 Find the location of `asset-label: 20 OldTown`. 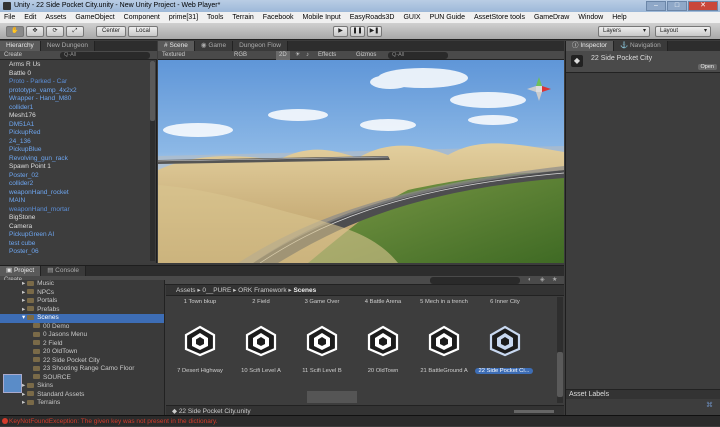

asset-label: 20 OldTown is located at coordinates (383, 371).